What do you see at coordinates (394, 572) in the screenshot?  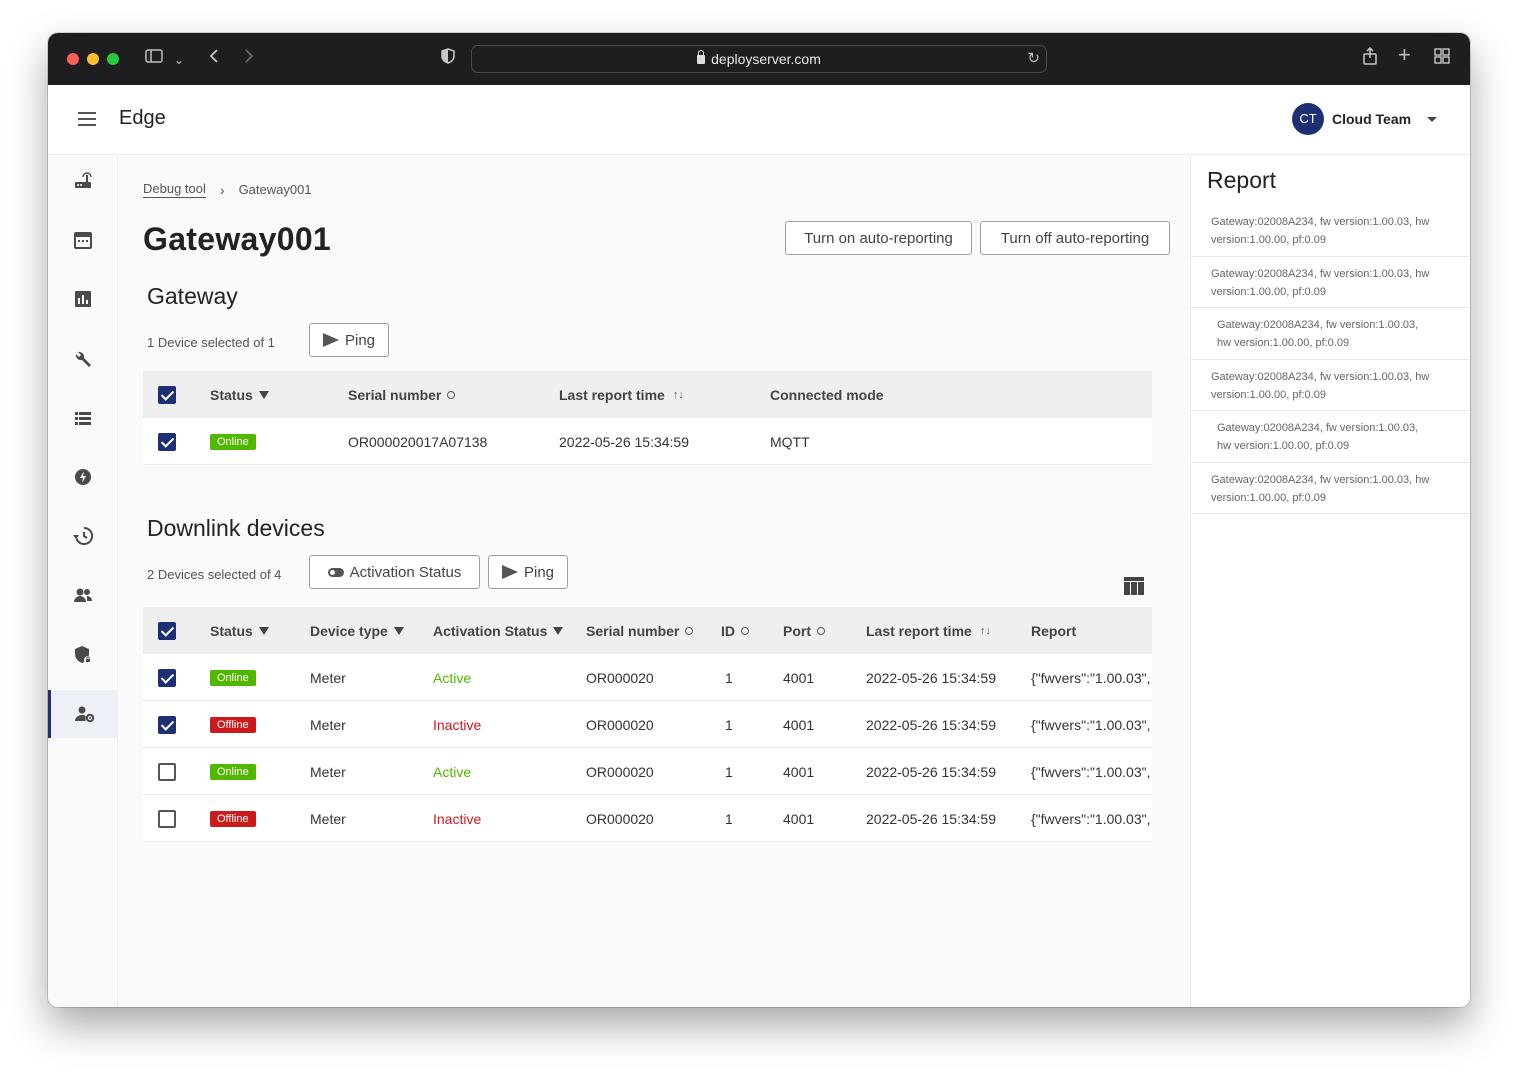 I see `activation-status-button: Activation Status` at bounding box center [394, 572].